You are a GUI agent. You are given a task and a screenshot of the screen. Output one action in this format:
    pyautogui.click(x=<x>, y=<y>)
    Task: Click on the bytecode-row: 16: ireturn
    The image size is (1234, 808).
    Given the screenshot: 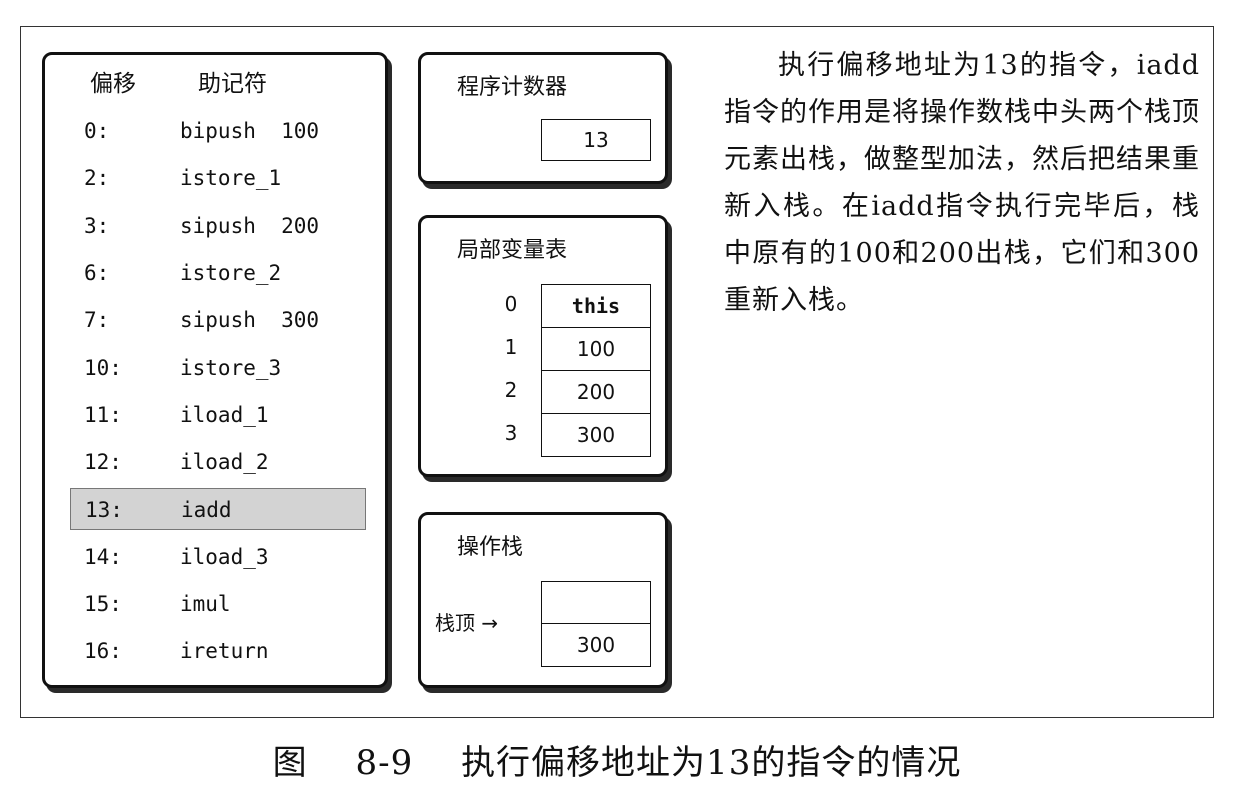 What is the action you would take?
    pyautogui.click(x=218, y=651)
    